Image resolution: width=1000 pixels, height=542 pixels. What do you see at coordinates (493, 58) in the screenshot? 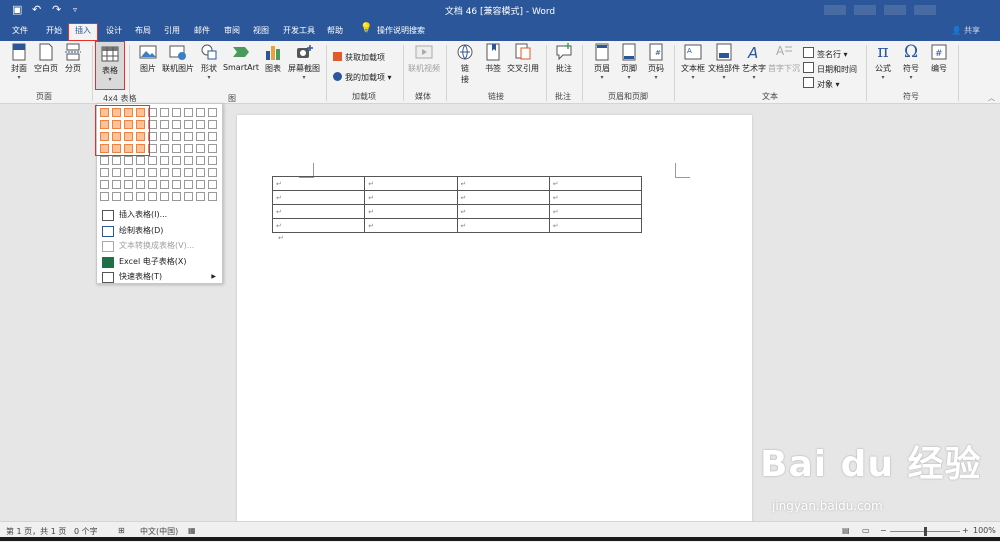
I see `bookmark-button: 书签` at bounding box center [493, 58].